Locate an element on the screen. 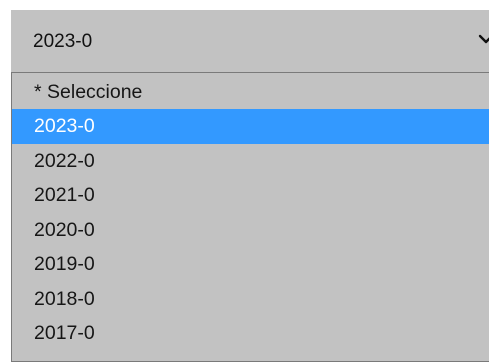 The image size is (489, 363). option-2021-0: 2021-0 is located at coordinates (250, 195).